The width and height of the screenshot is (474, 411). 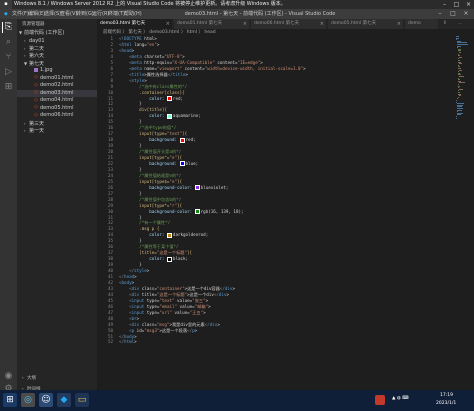 What do you see at coordinates (466, 14) in the screenshot?
I see `window-close-icon: ×` at bounding box center [466, 14].